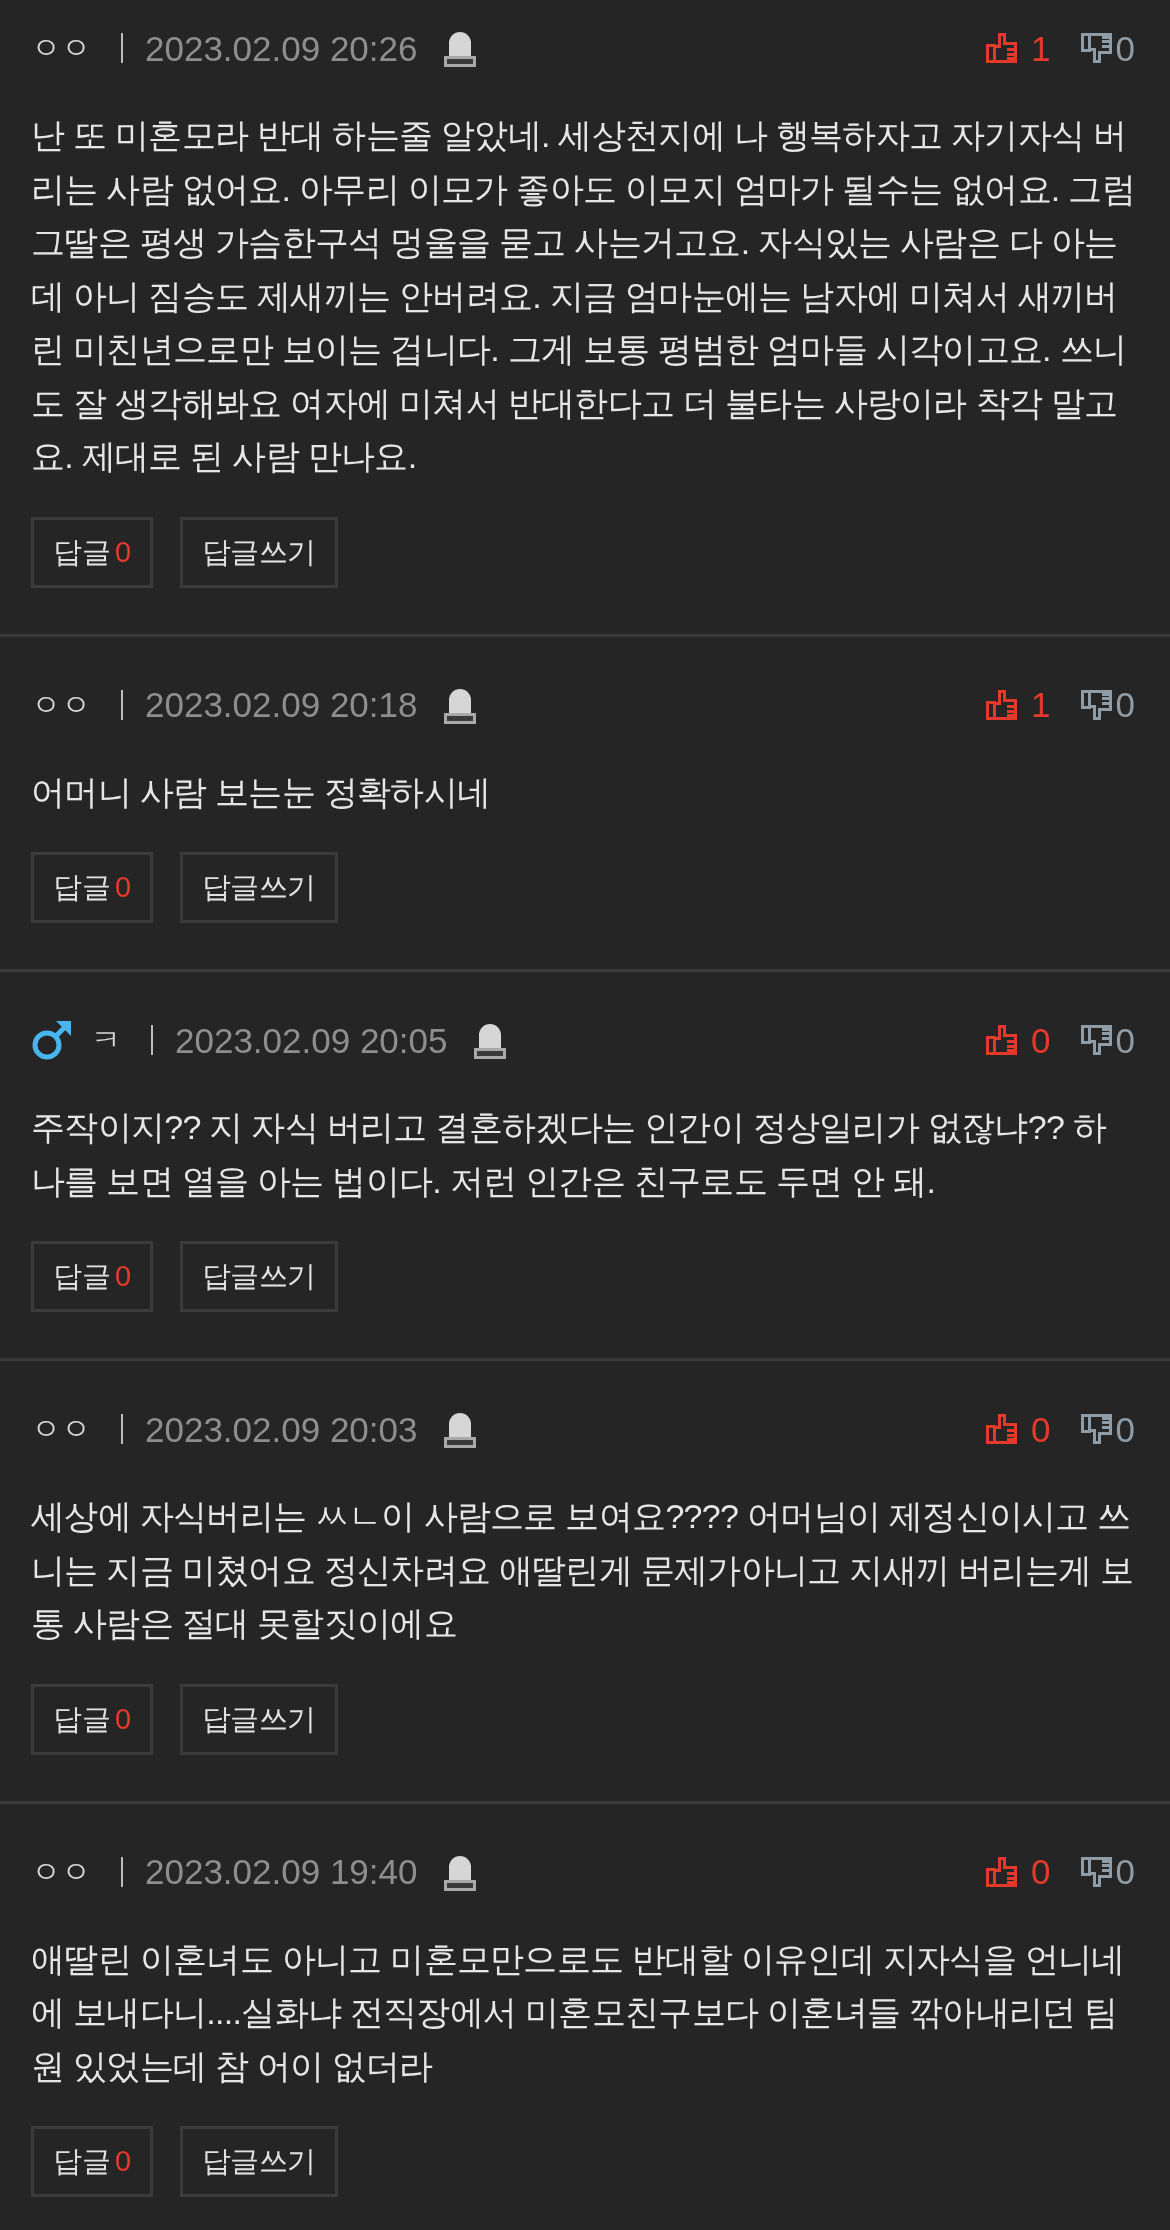 The image size is (1170, 2230). What do you see at coordinates (281, 1871) in the screenshot?
I see `comment-date: 2023.02.09 19:40` at bounding box center [281, 1871].